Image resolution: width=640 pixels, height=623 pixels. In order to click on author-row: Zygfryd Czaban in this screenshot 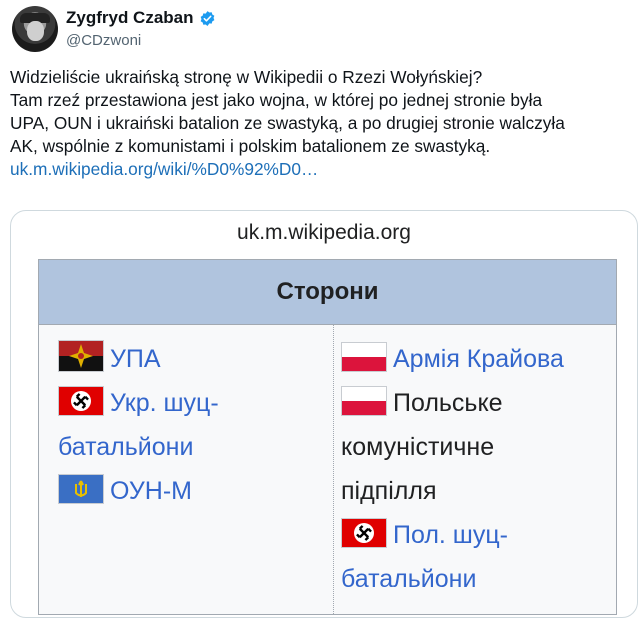, I will do `click(141, 18)`.